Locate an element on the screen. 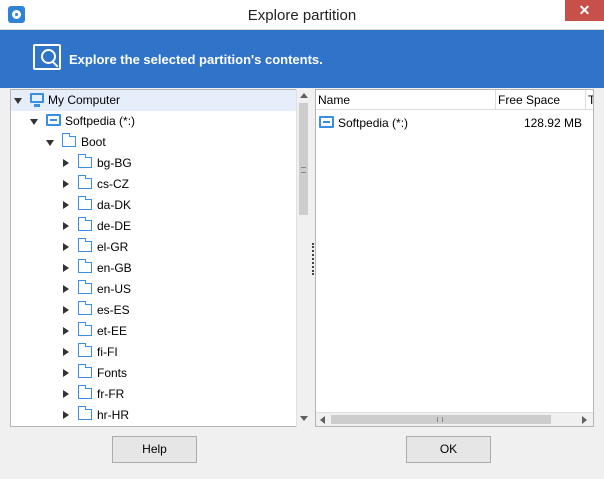  tree-item-label: My Computer is located at coordinates (84, 100).